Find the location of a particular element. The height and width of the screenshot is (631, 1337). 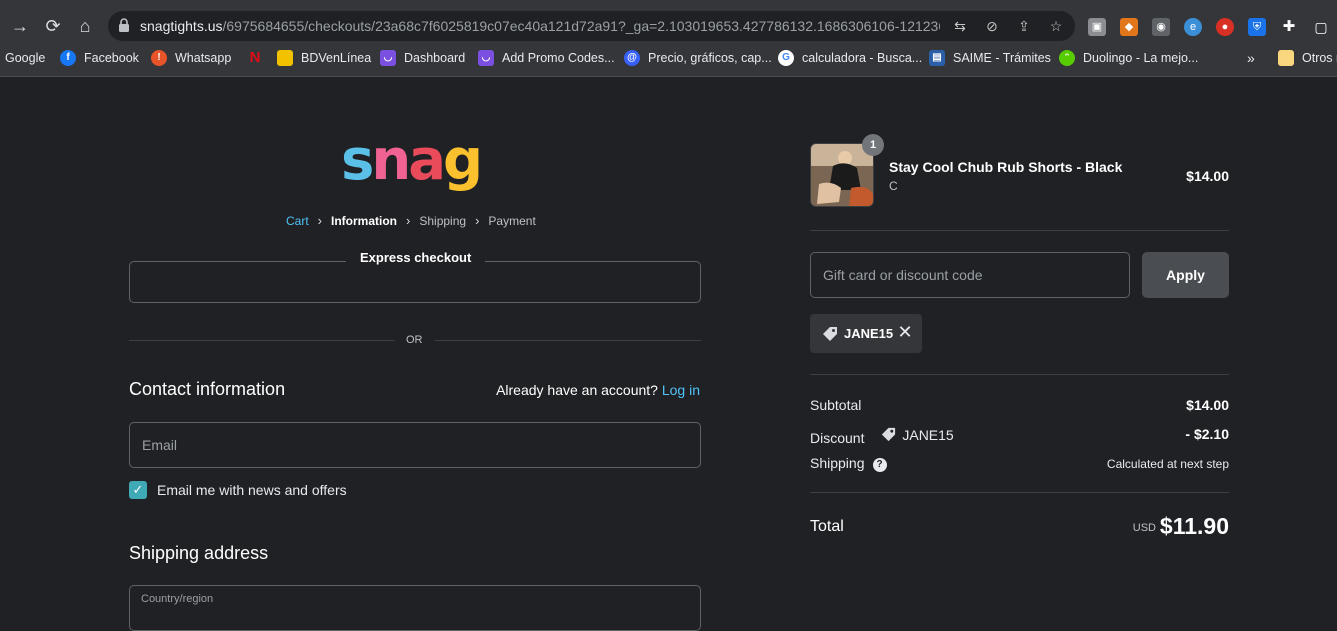

newsletter-checkbox: ✓ is located at coordinates (138, 490).